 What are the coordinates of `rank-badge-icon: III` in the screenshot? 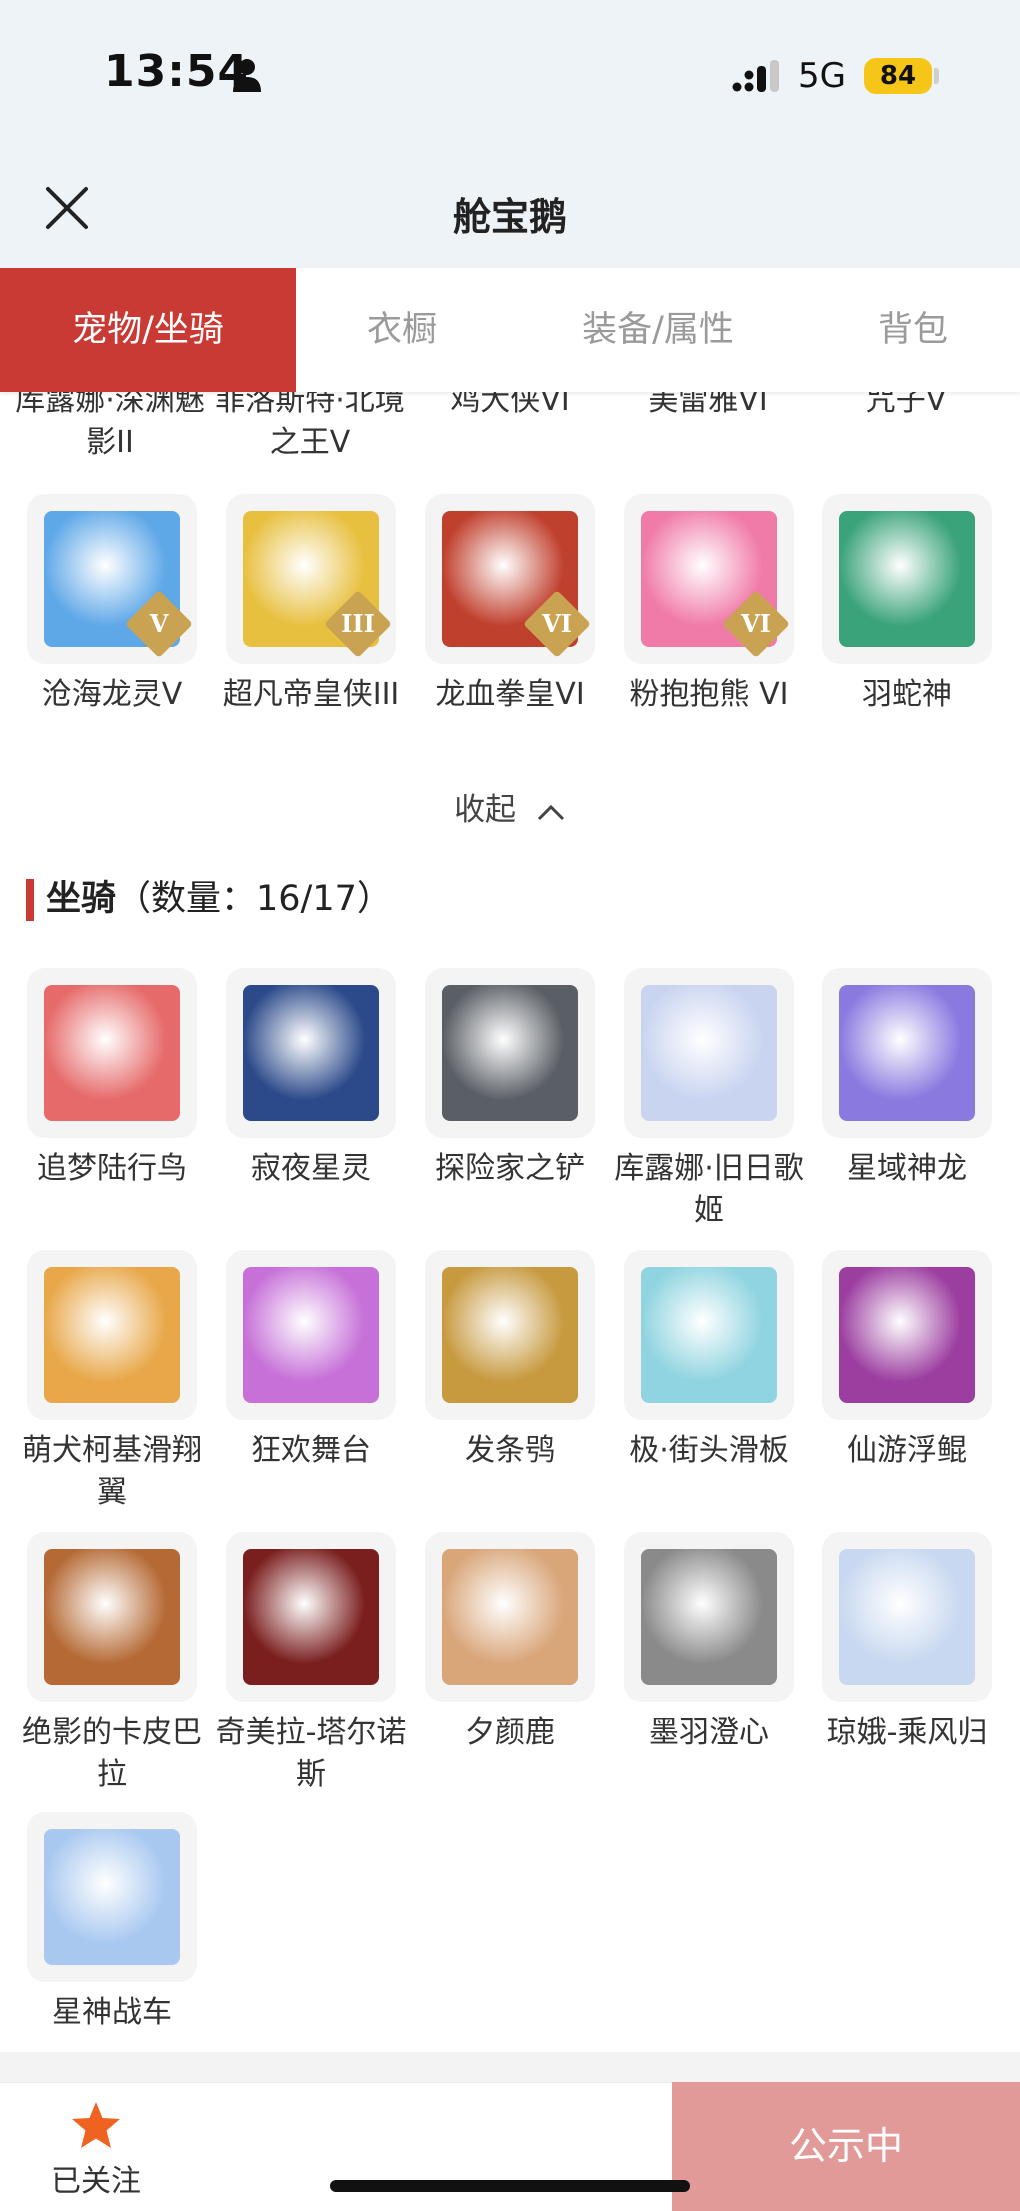 It's located at (358, 624).